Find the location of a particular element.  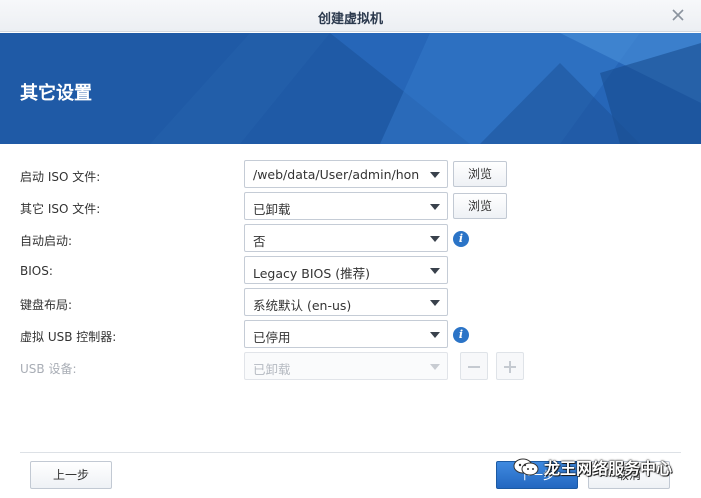

keyboard-row: 键盘布局: 系统默认 (en-us) is located at coordinates (350, 303).